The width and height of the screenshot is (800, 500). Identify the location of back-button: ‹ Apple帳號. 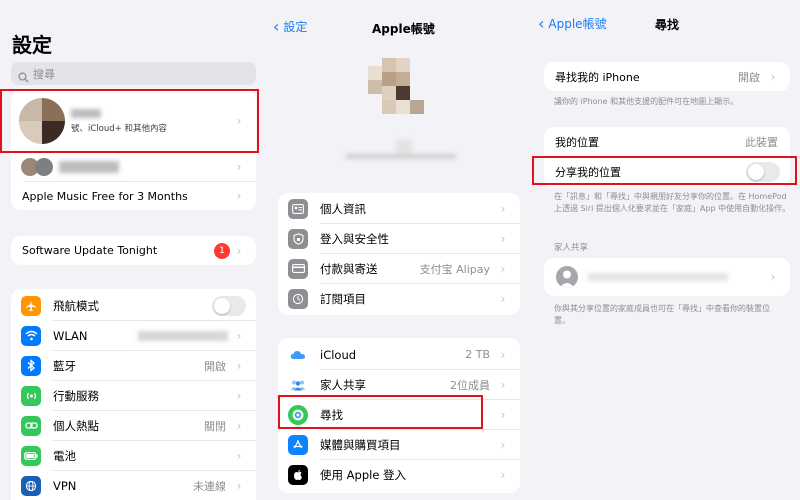
(572, 23).